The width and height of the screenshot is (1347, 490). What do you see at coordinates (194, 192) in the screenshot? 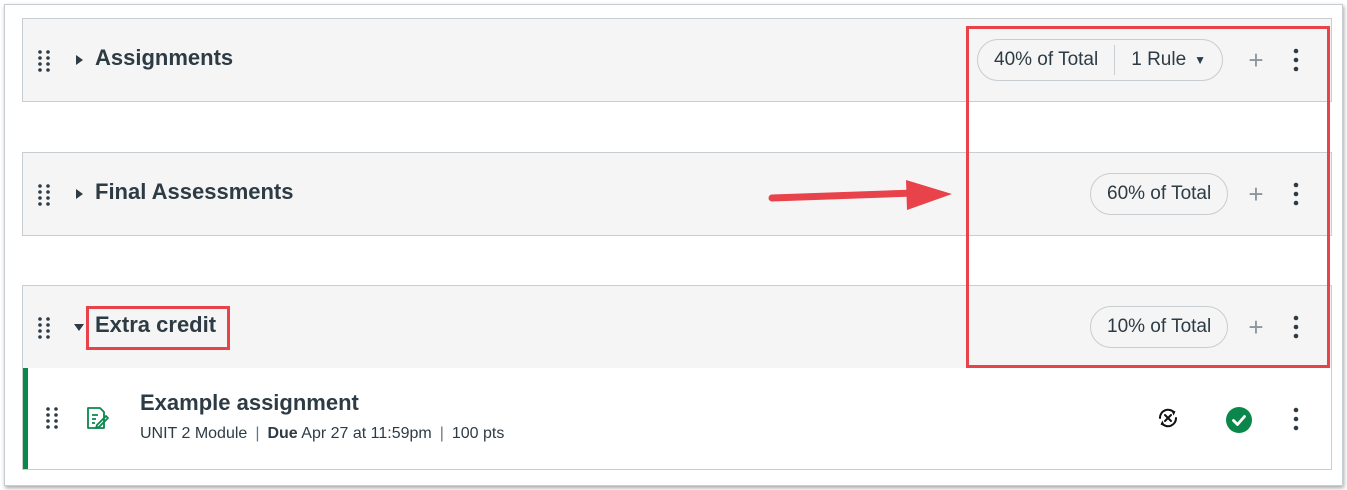
I see `group-title: Final Assessments` at bounding box center [194, 192].